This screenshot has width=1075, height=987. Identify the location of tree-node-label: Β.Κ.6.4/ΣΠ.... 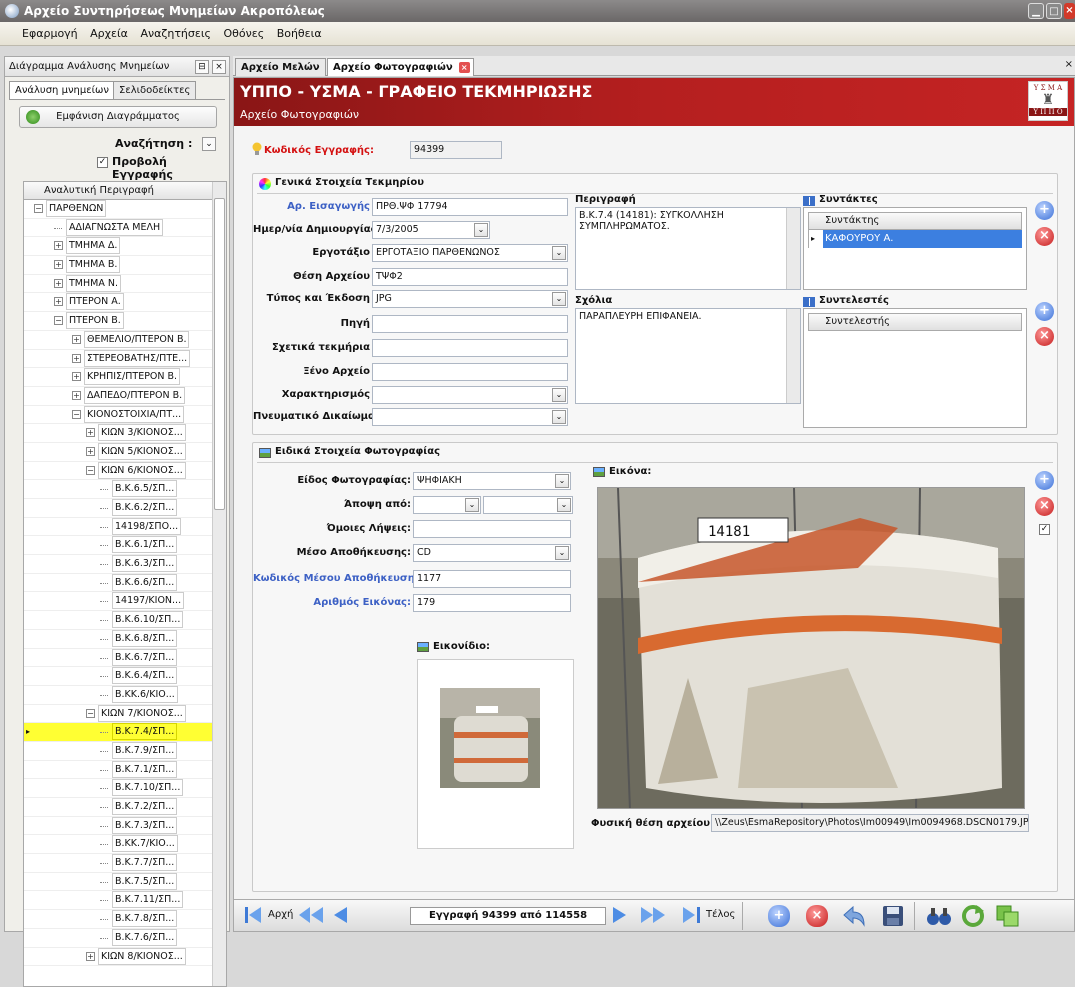
(145, 676).